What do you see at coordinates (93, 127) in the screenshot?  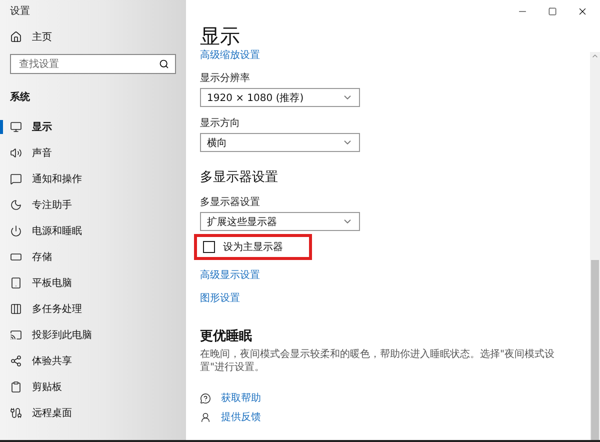 I see `sidebar-item: 显示` at bounding box center [93, 127].